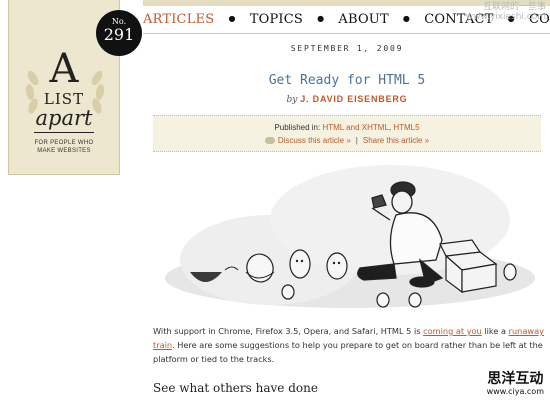  Describe the element at coordinates (297, 127) in the screenshot. I see `published-label: Published in:` at that location.